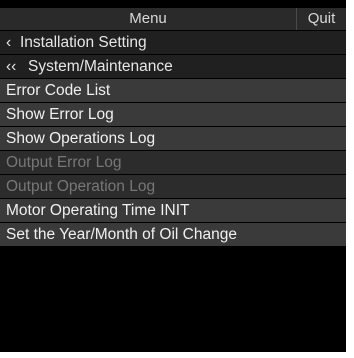 Image resolution: width=354 pixels, height=358 pixels. I want to click on menu-item-system-maintenance: ‹‹ System/Maintenance, so click(173, 66).